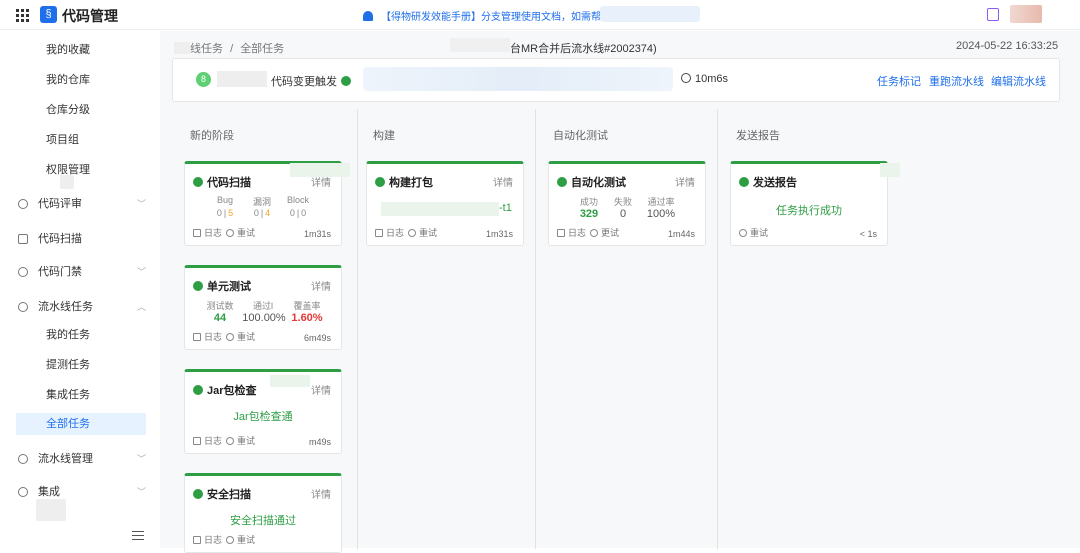 This screenshot has height=553, width=1080. I want to click on notice-banner: 【得物研发效能手册】分支管理使用文档，如需帮助, so click(487, 15).